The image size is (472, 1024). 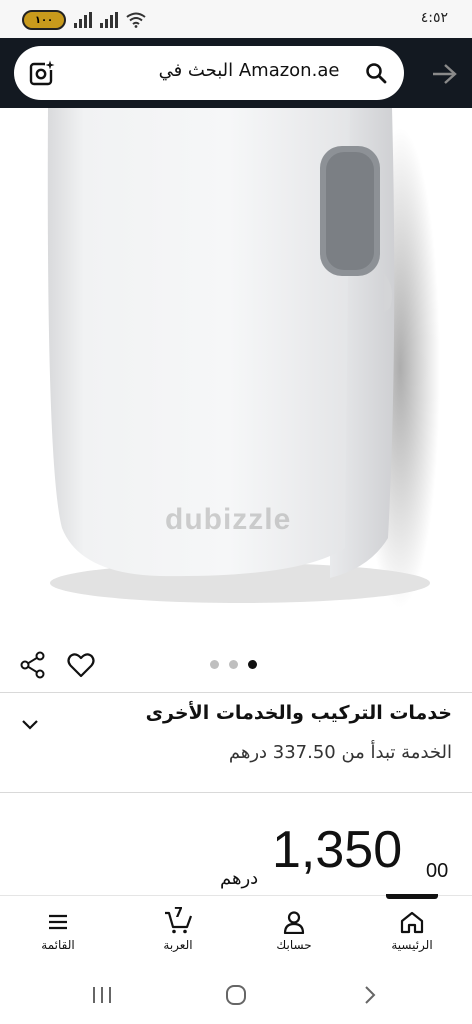 I want to click on carousel-dot-active, so click(x=252, y=664).